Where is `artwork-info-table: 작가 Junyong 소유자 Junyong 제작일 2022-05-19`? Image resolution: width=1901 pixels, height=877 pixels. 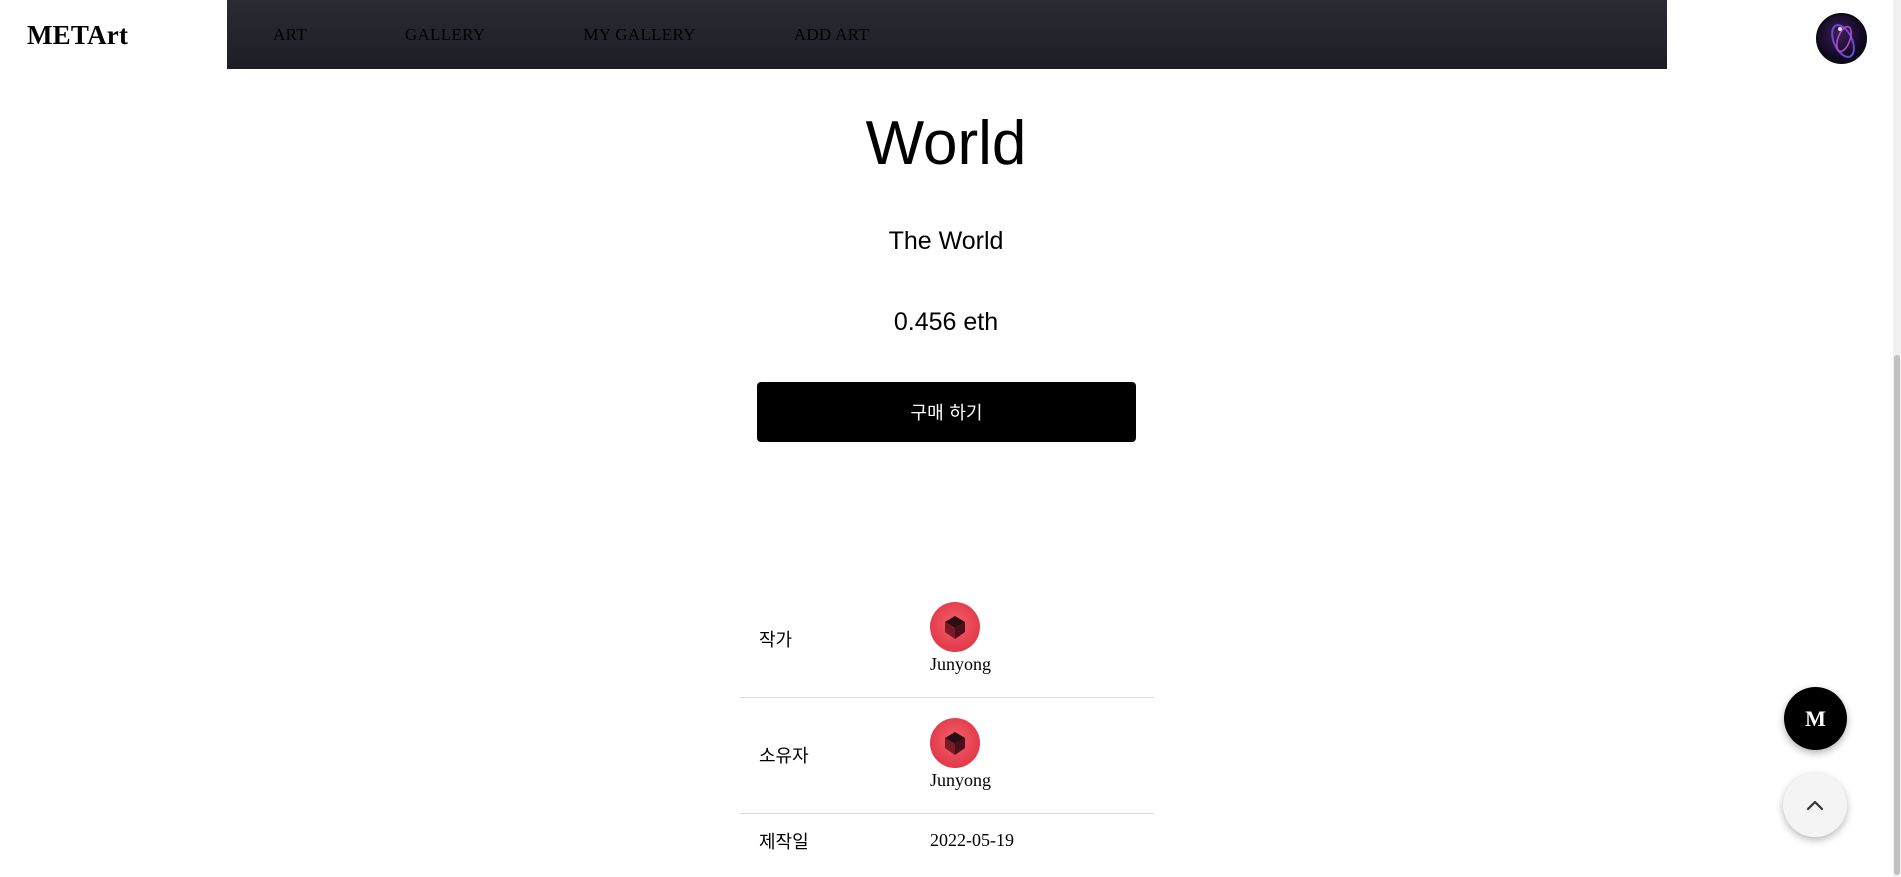
artwork-info-table: 작가 Junyong 소유자 Junyong 제작일 2022-05-19 is located at coordinates (947, 729).